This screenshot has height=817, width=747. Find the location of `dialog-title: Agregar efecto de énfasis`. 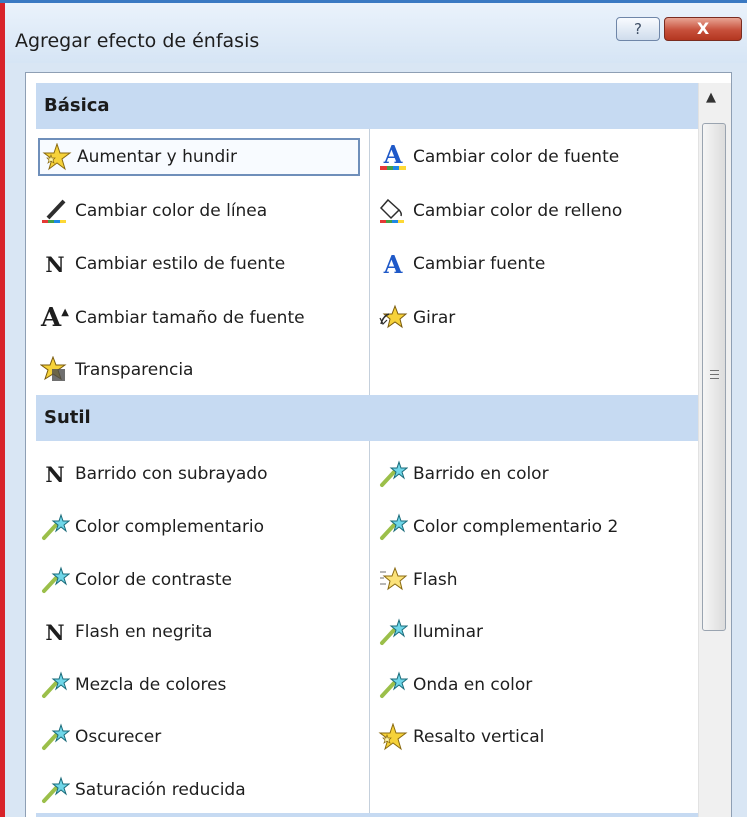

dialog-title: Agregar efecto de énfasis is located at coordinates (137, 41).